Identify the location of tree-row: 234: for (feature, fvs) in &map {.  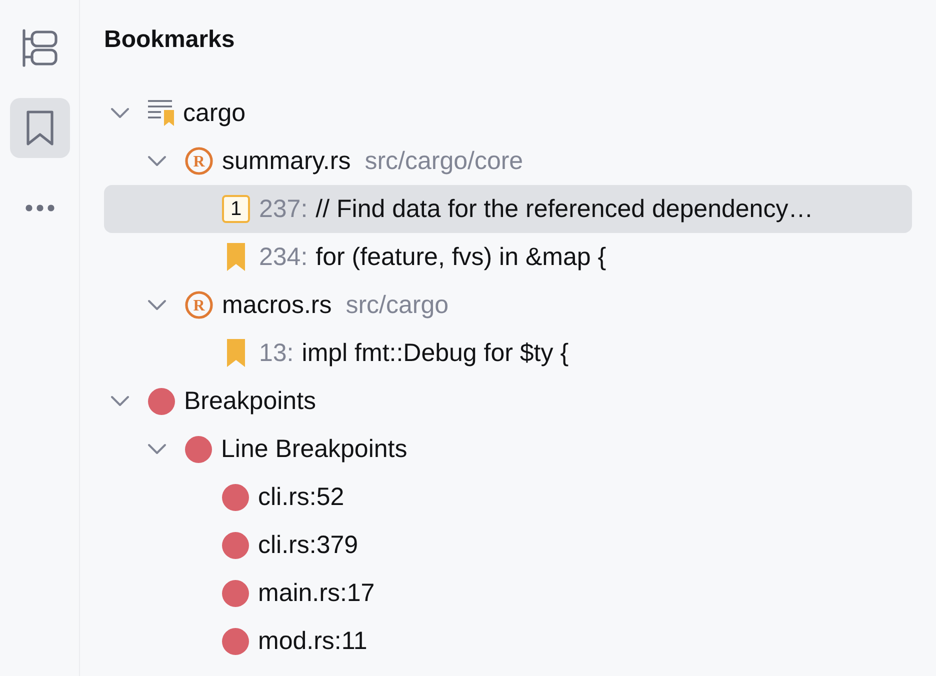
(508, 257).